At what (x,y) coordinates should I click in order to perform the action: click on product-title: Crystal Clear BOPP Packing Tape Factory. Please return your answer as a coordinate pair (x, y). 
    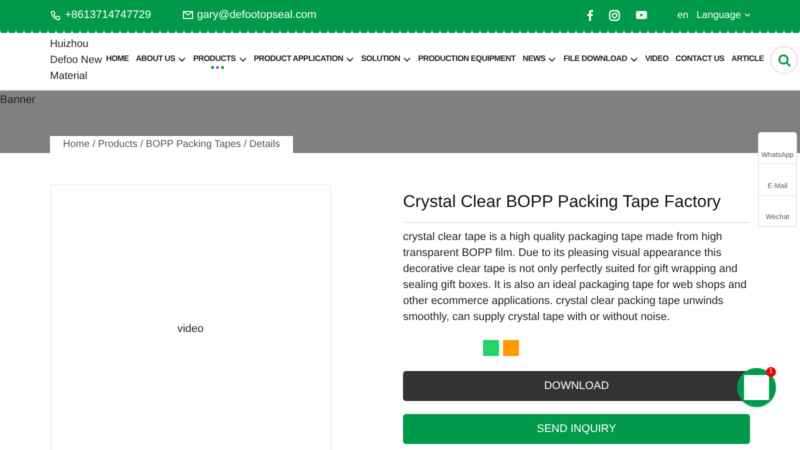
    Looking at the image, I should click on (576, 207).